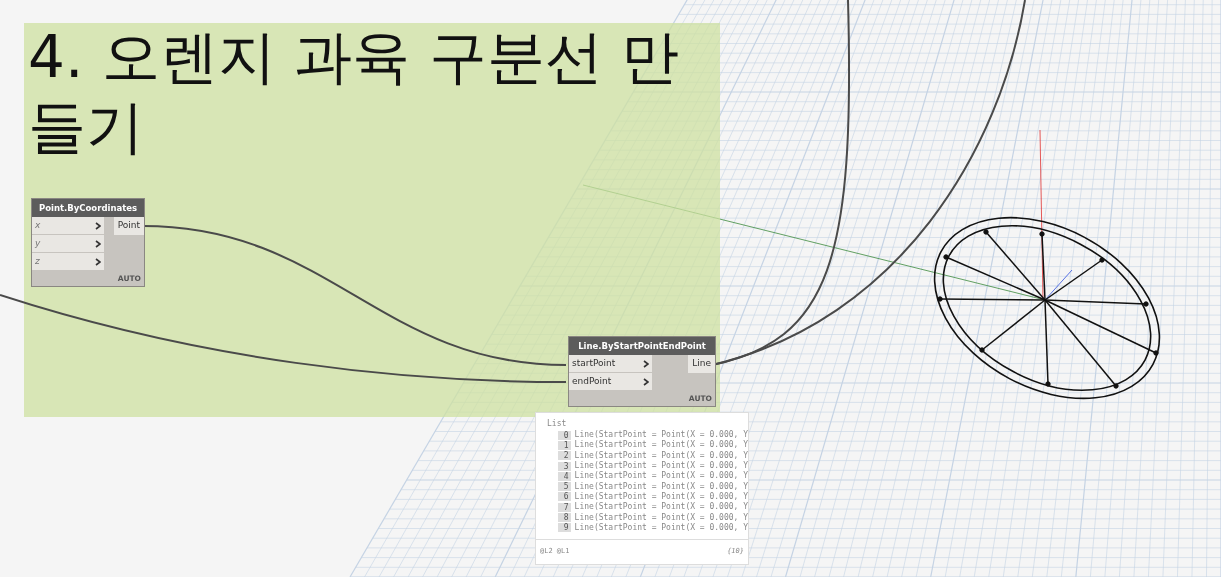  Describe the element at coordinates (564, 487) in the screenshot. I see `list-index: 5` at that location.